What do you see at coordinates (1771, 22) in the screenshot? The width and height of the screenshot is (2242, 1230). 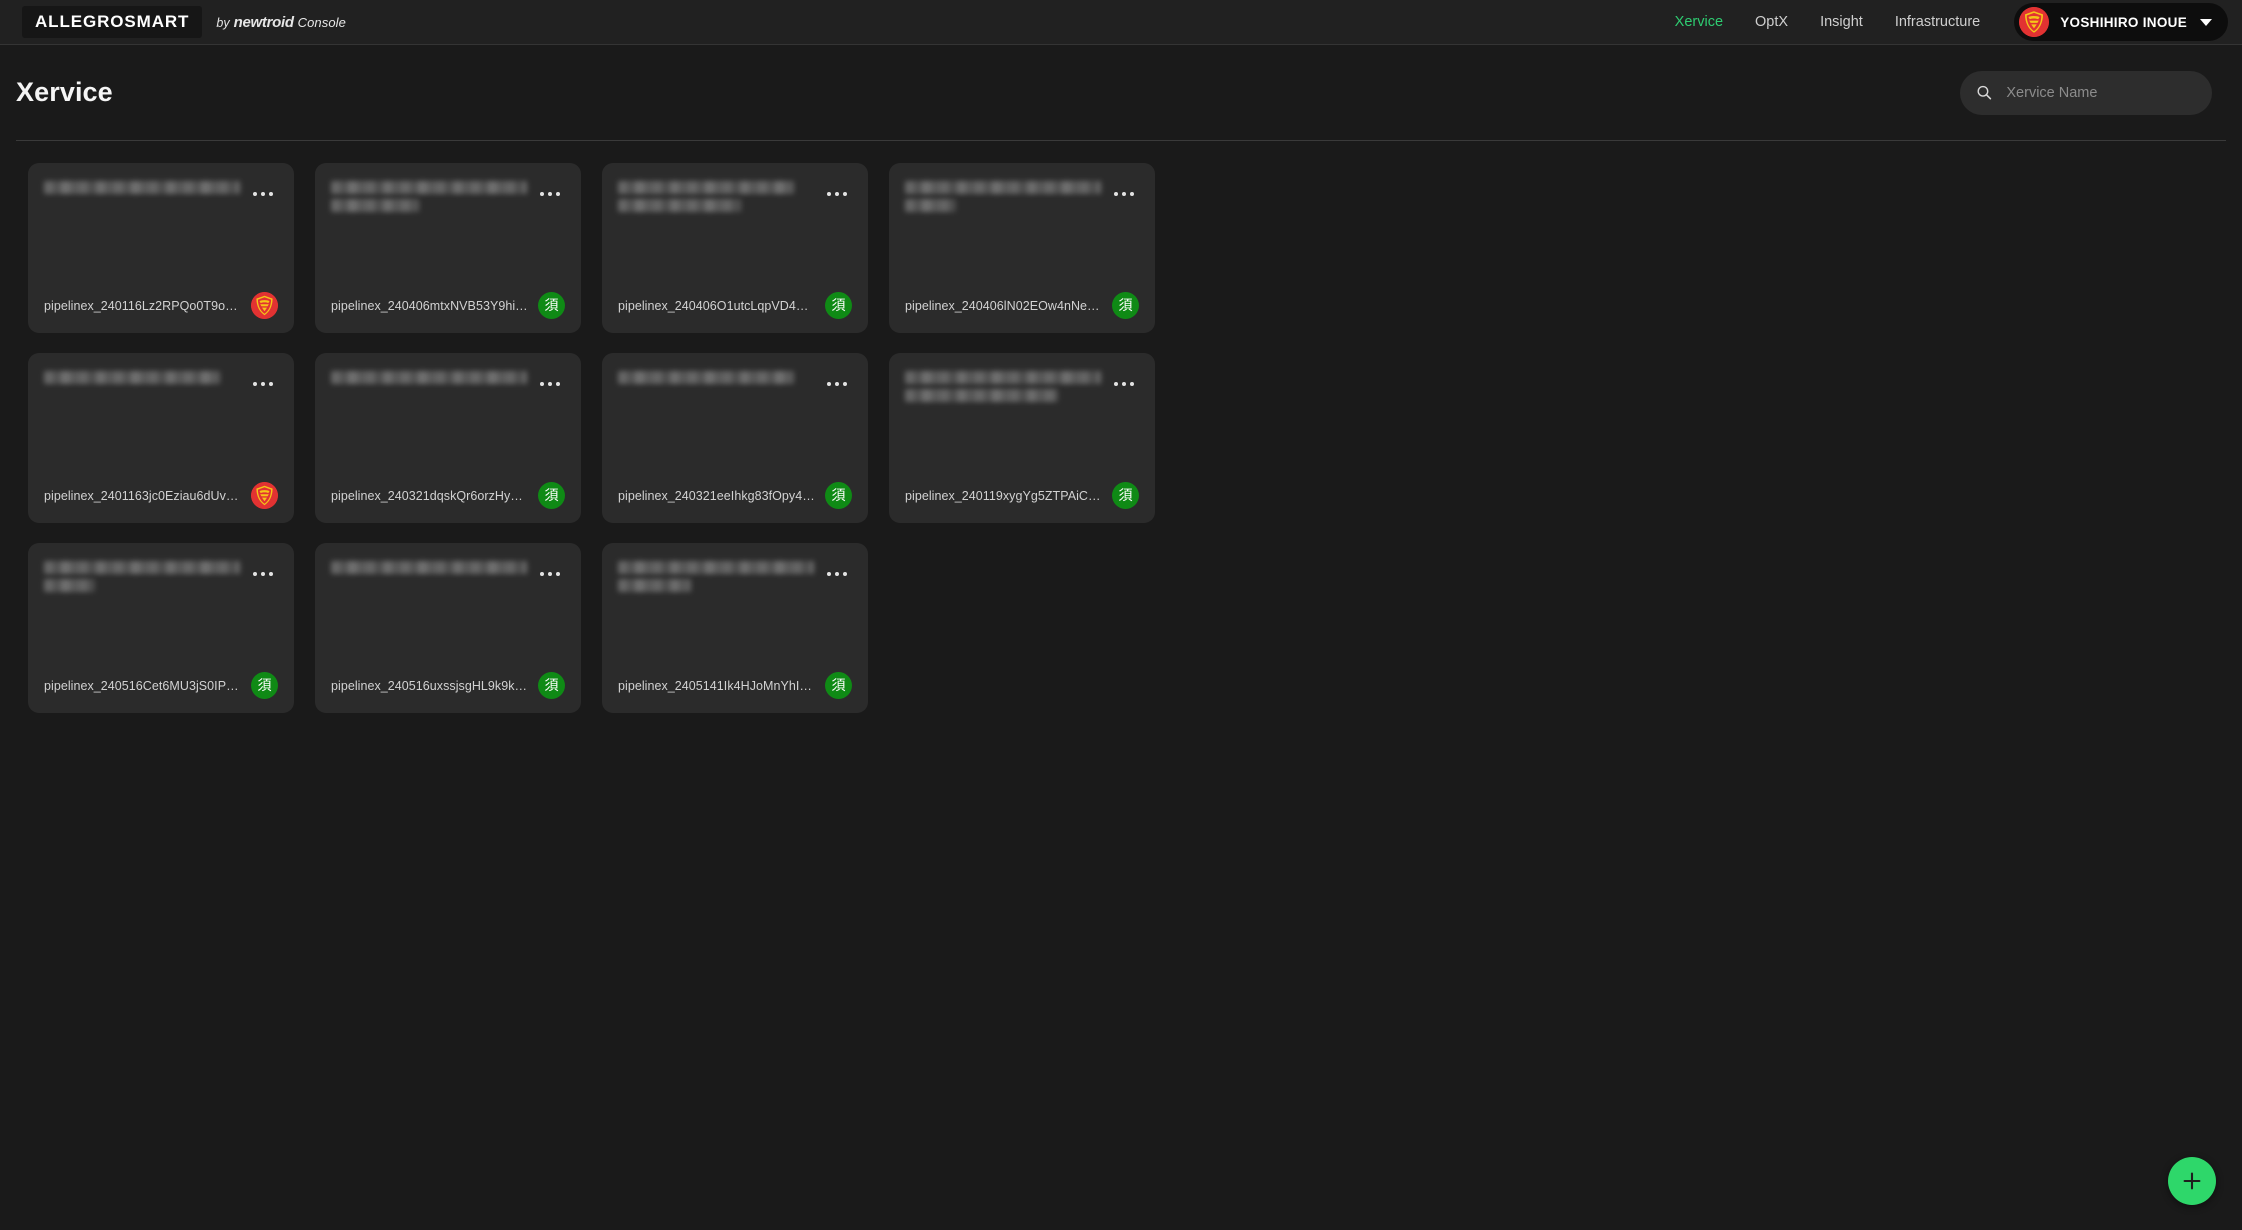 I see `nav-item-optx: OptX` at bounding box center [1771, 22].